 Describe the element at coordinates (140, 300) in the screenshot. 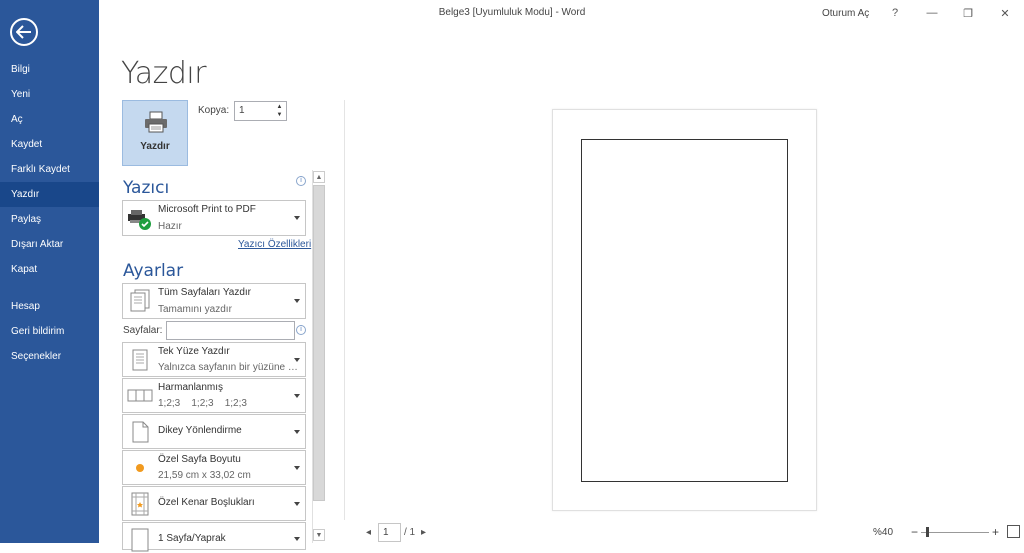

I see `all-pages-icon` at that location.